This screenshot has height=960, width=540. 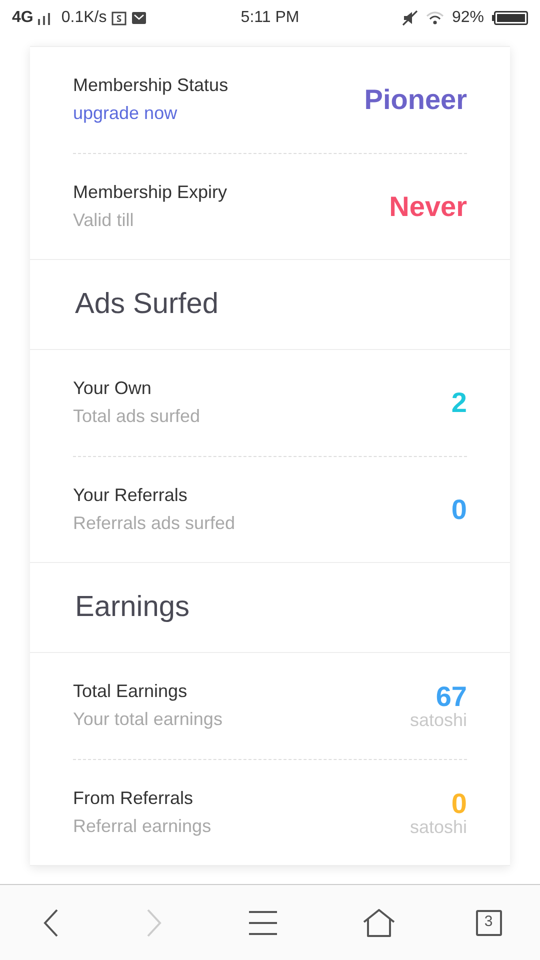 What do you see at coordinates (451, 697) in the screenshot?
I see `stat-value: 67` at bounding box center [451, 697].